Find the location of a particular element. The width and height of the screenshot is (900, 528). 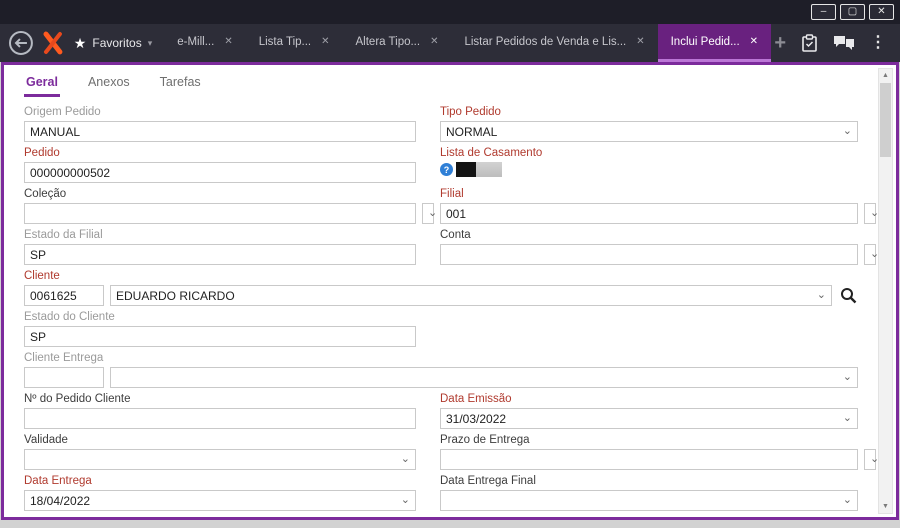

maximize-button: ▢ is located at coordinates (852, 12).